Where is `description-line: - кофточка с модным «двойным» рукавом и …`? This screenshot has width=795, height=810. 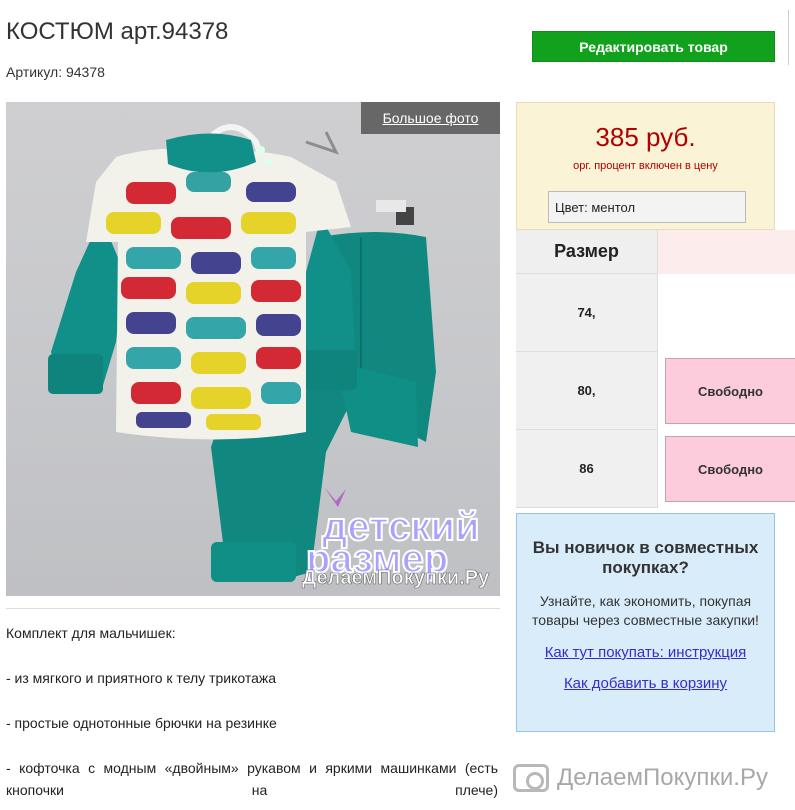
description-line: - кофточка с модным «двойным» рукавом и … is located at coordinates (252, 779).